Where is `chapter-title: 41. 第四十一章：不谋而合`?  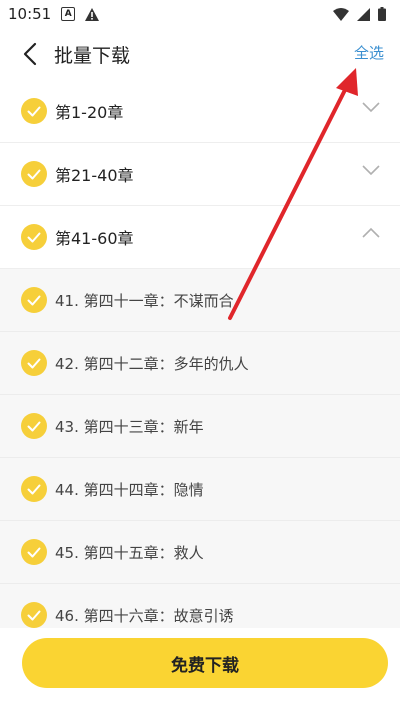 chapter-title: 41. 第四十一章：不谋而合 is located at coordinates (144, 300).